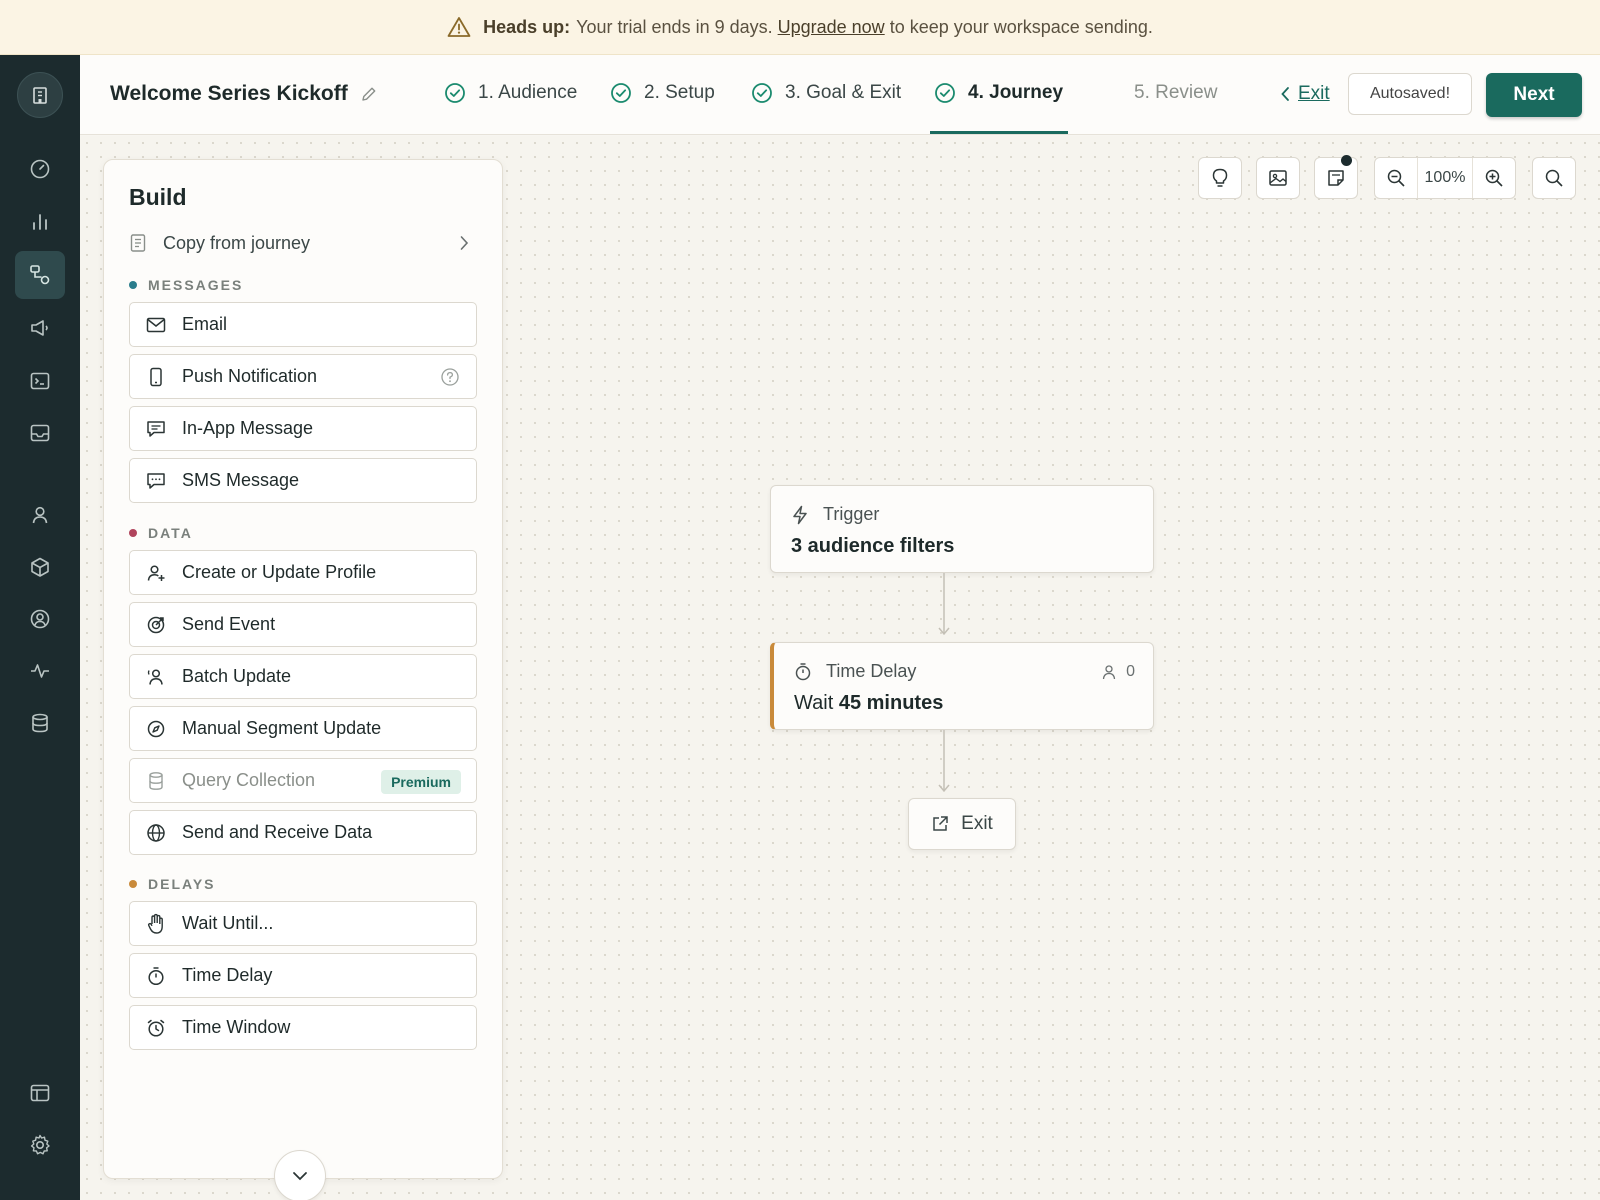  I want to click on step-label: 5. Review, so click(1176, 92).